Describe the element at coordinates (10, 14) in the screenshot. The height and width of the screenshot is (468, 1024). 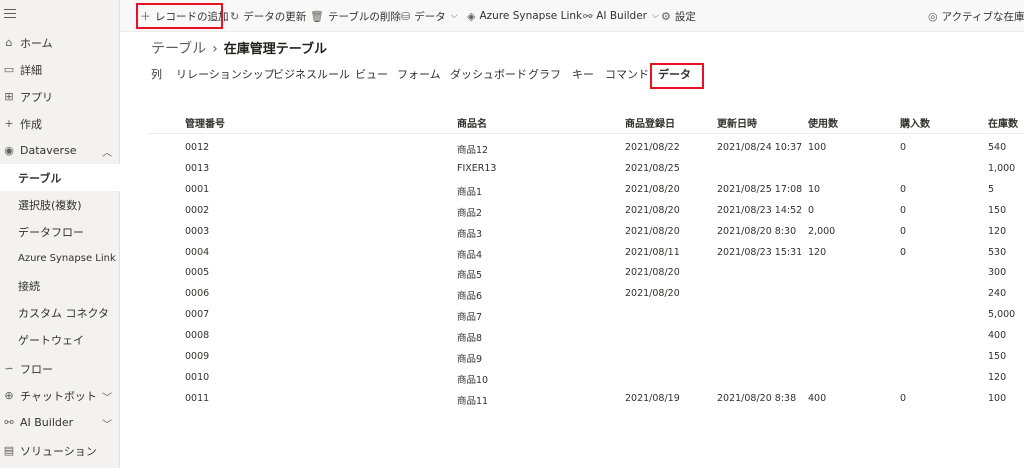
I see `hamburger-menu-icon` at that location.